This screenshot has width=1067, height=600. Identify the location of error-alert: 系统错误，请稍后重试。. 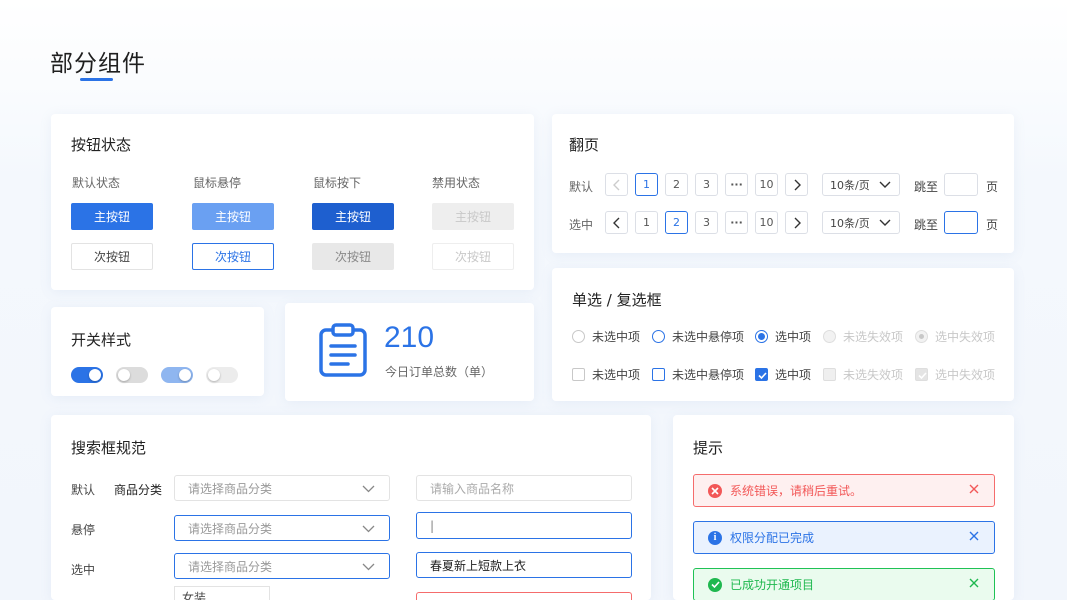
(844, 490).